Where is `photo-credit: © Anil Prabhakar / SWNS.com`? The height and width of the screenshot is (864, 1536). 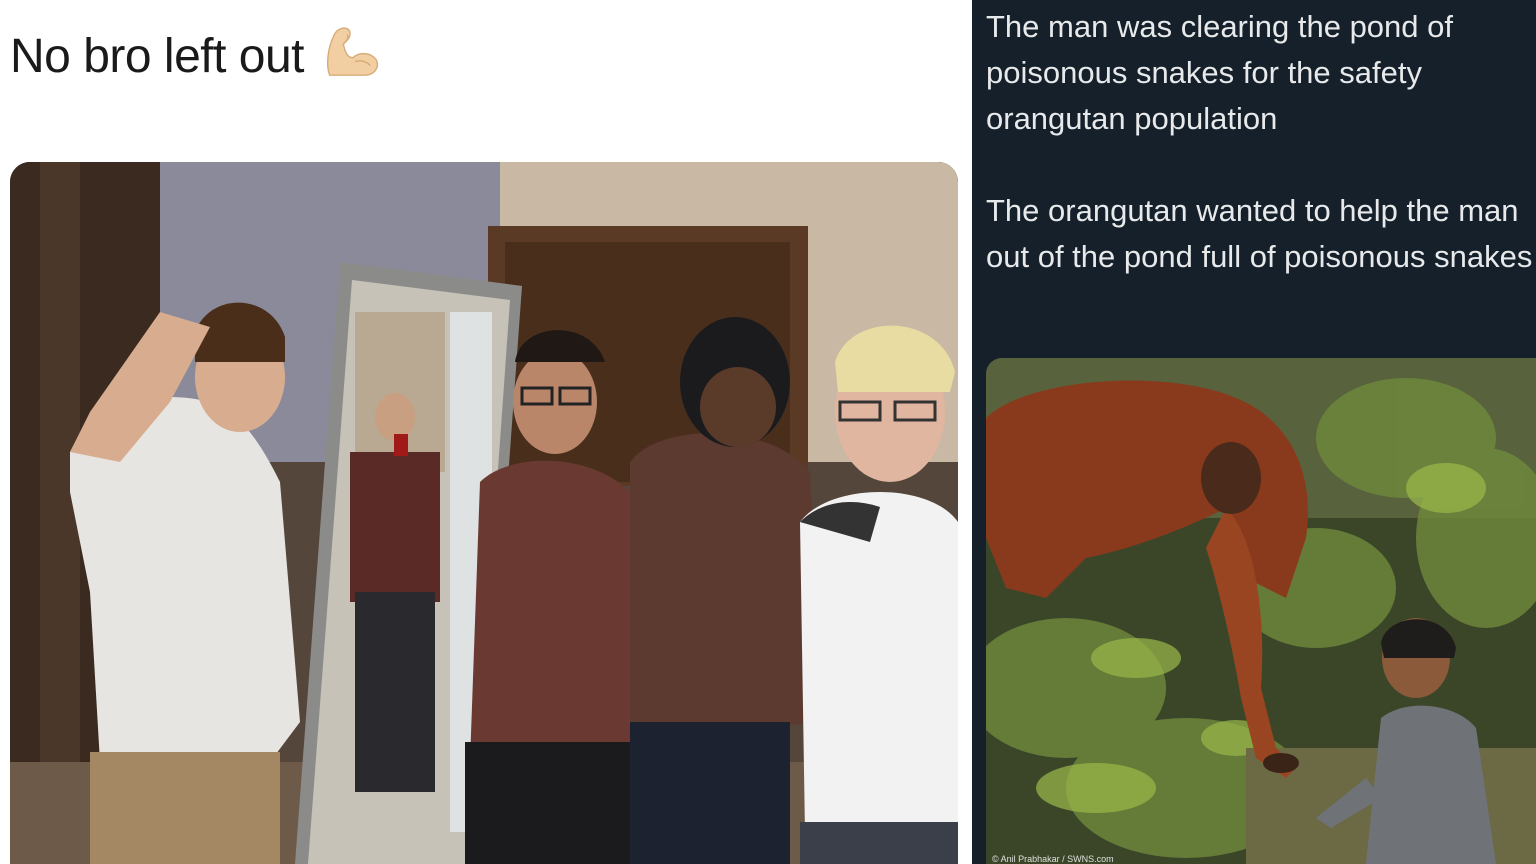 photo-credit: © Anil Prabhakar / SWNS.com is located at coordinates (1053, 859).